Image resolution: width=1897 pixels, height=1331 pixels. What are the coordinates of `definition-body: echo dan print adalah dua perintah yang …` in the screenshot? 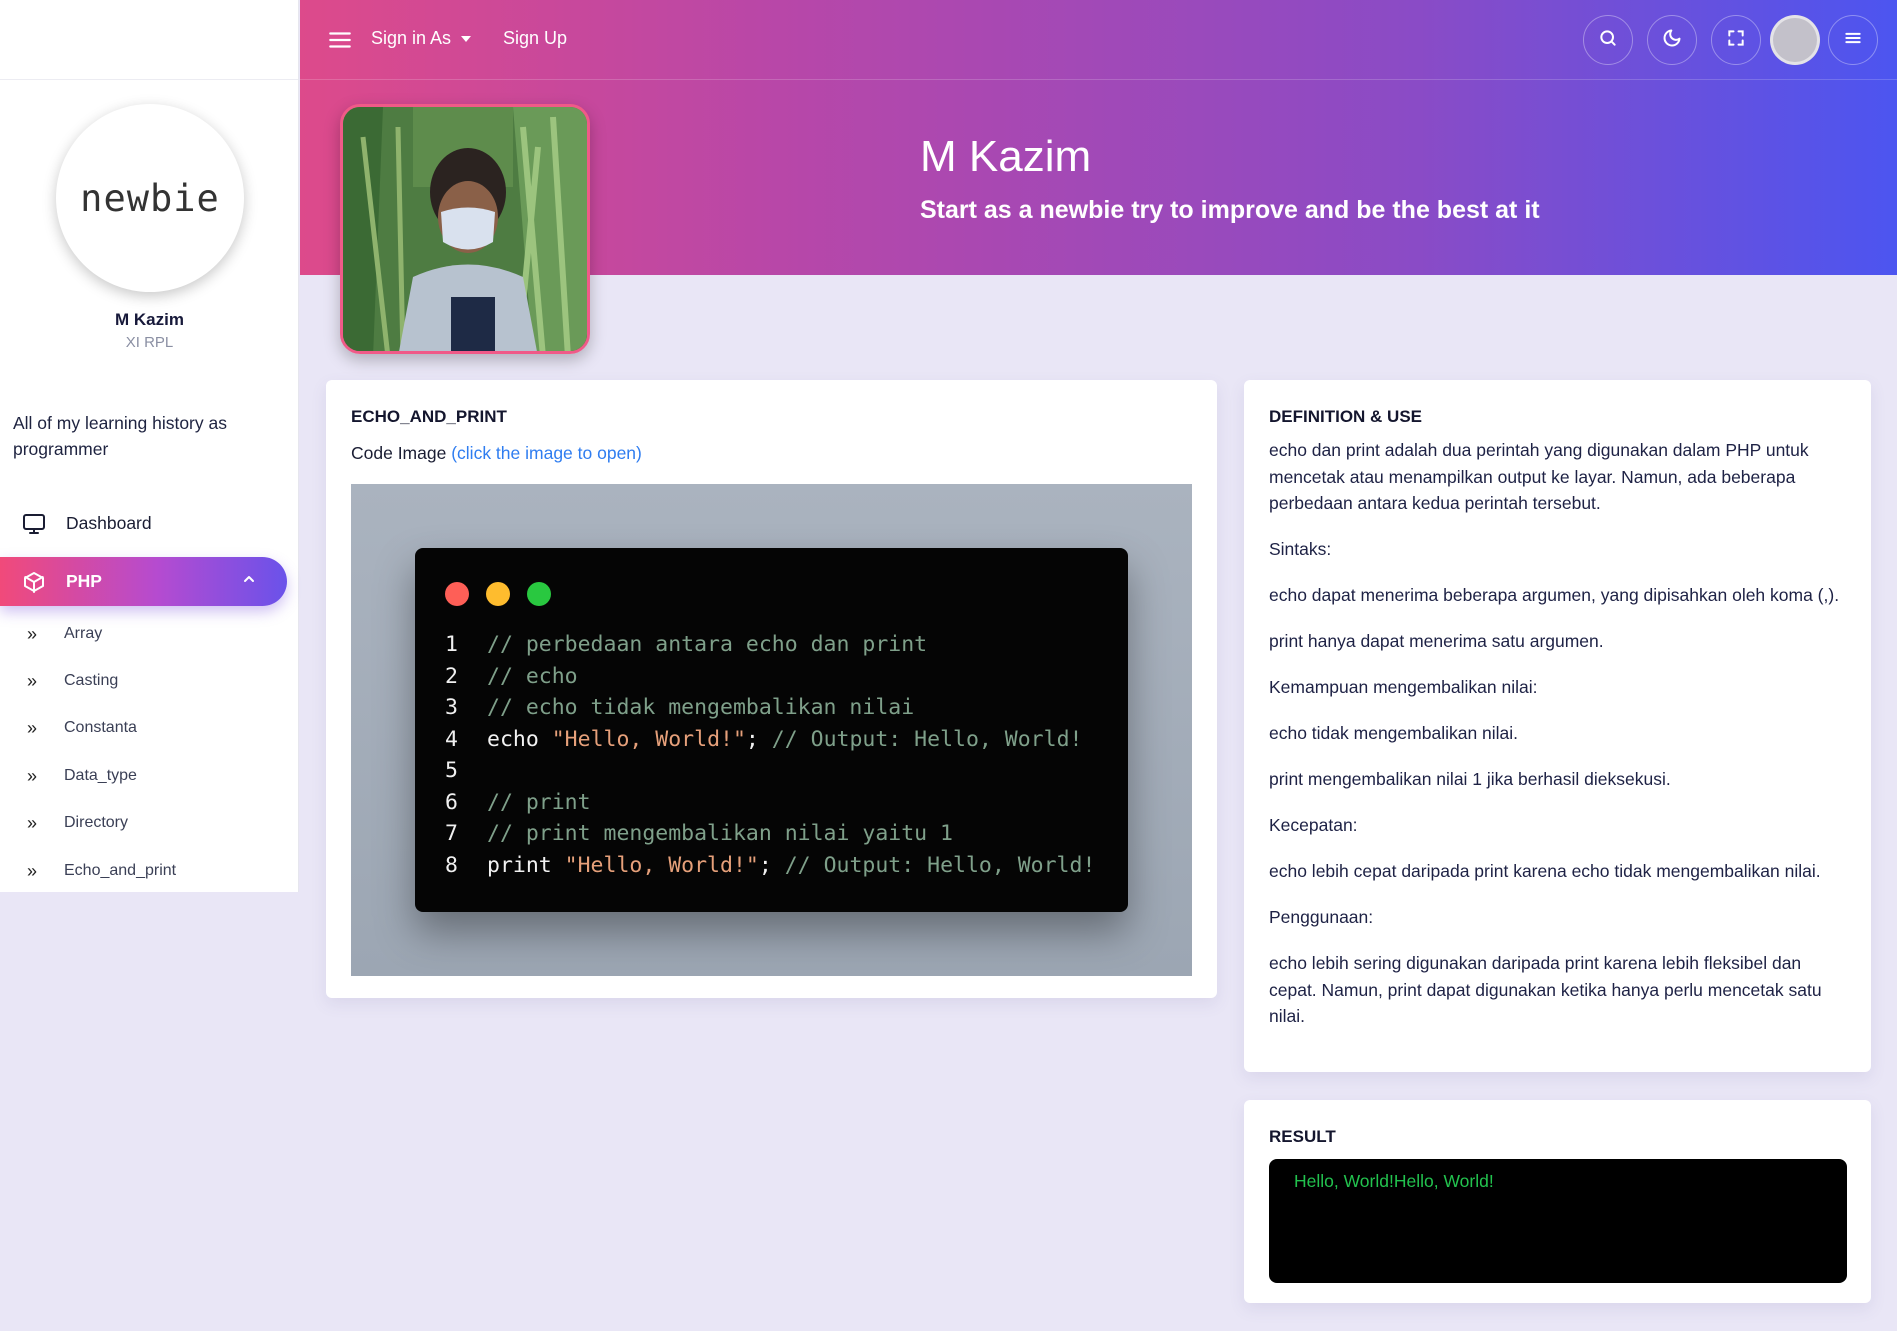 It's located at (1559, 743).